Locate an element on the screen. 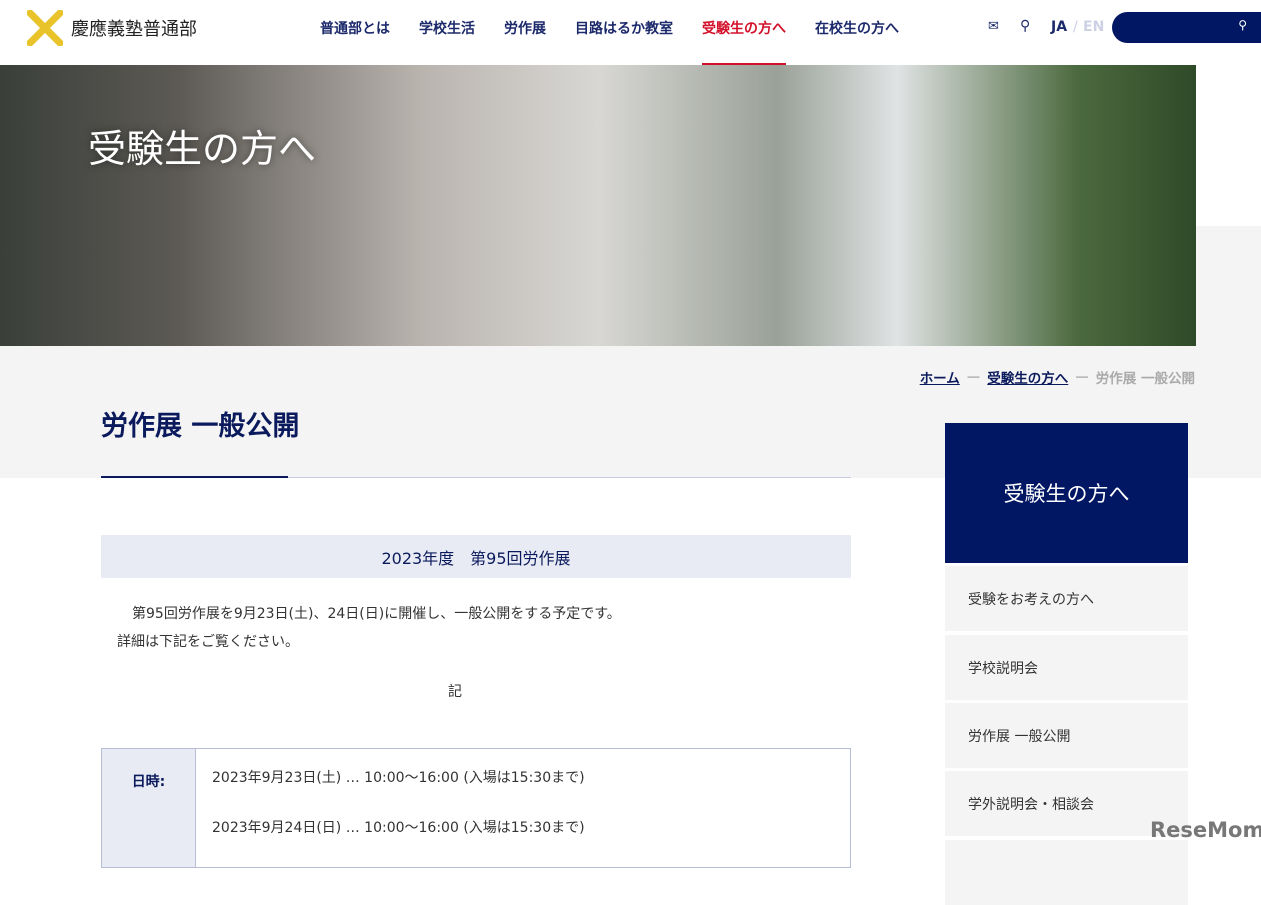 The image size is (1261, 905). hero-title: 受験生の方へ is located at coordinates (202, 149).